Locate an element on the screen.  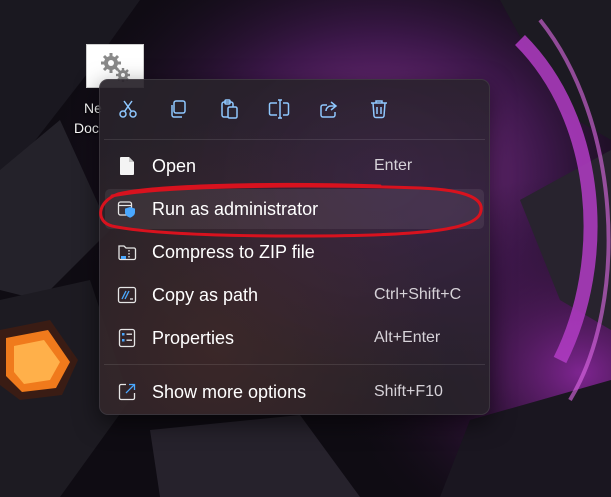
menu-item-label: Run as administrator is located at coordinates (235, 209).